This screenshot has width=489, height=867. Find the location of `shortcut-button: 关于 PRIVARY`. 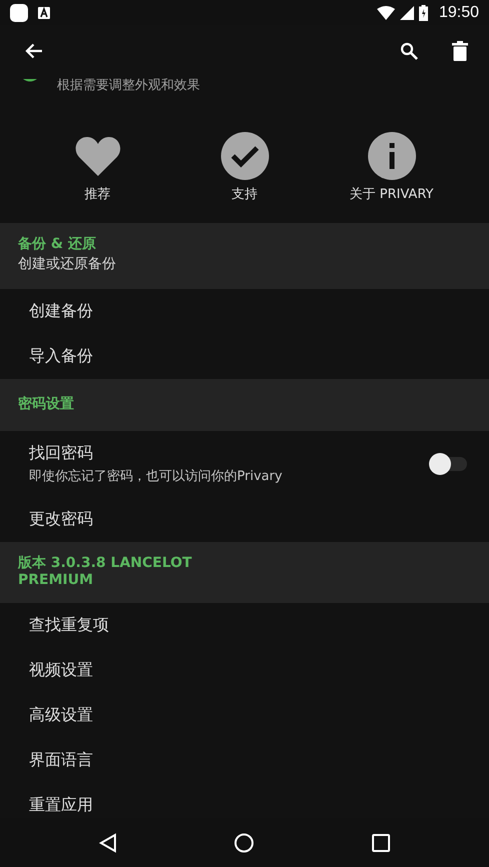

shortcut-button: 关于 PRIVARY is located at coordinates (391, 155).